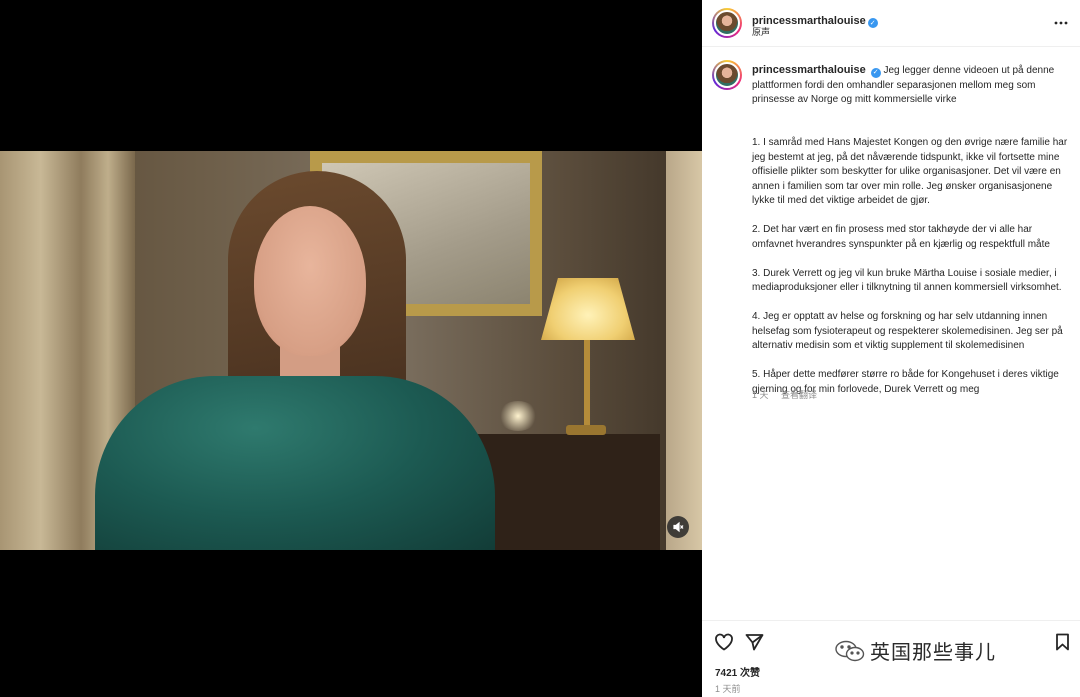 The height and width of the screenshot is (697, 1080). I want to click on candle-glow, so click(518, 416).